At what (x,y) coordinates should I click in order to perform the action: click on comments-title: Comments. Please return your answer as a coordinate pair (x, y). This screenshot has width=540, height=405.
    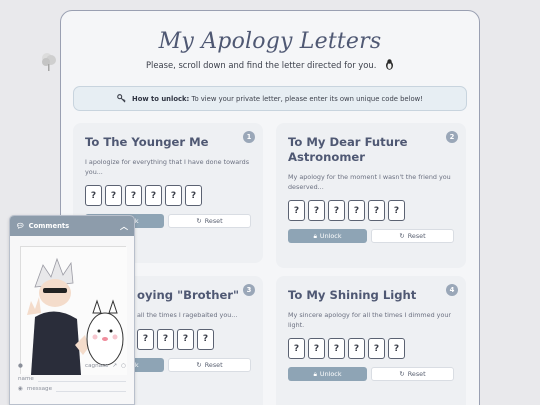
    Looking at the image, I should click on (49, 226).